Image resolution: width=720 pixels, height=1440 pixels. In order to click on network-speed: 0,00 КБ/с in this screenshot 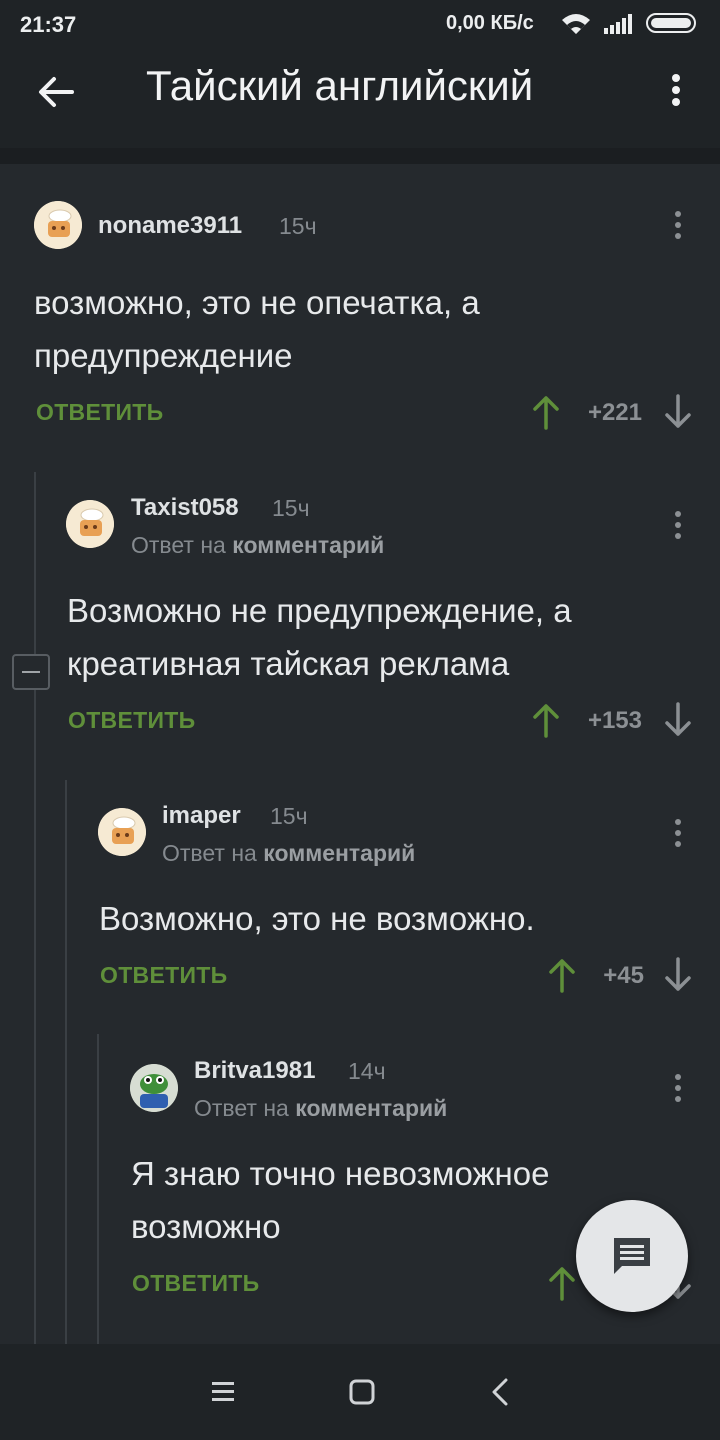, I will do `click(490, 23)`.